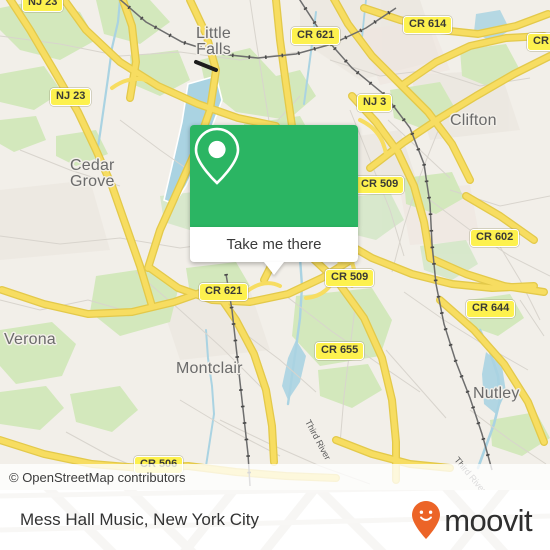  Describe the element at coordinates (275, 520) in the screenshot. I see `footer-bar: Mess Hall Music, New York City moovit` at that location.